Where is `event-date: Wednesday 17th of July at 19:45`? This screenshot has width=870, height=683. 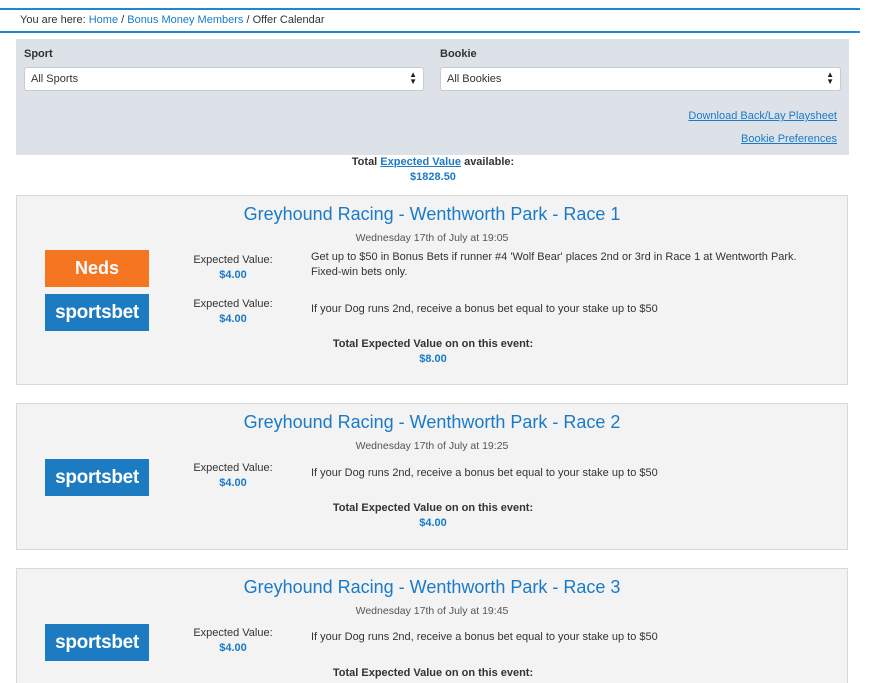 event-date: Wednesday 17th of July at 19:45 is located at coordinates (432, 611).